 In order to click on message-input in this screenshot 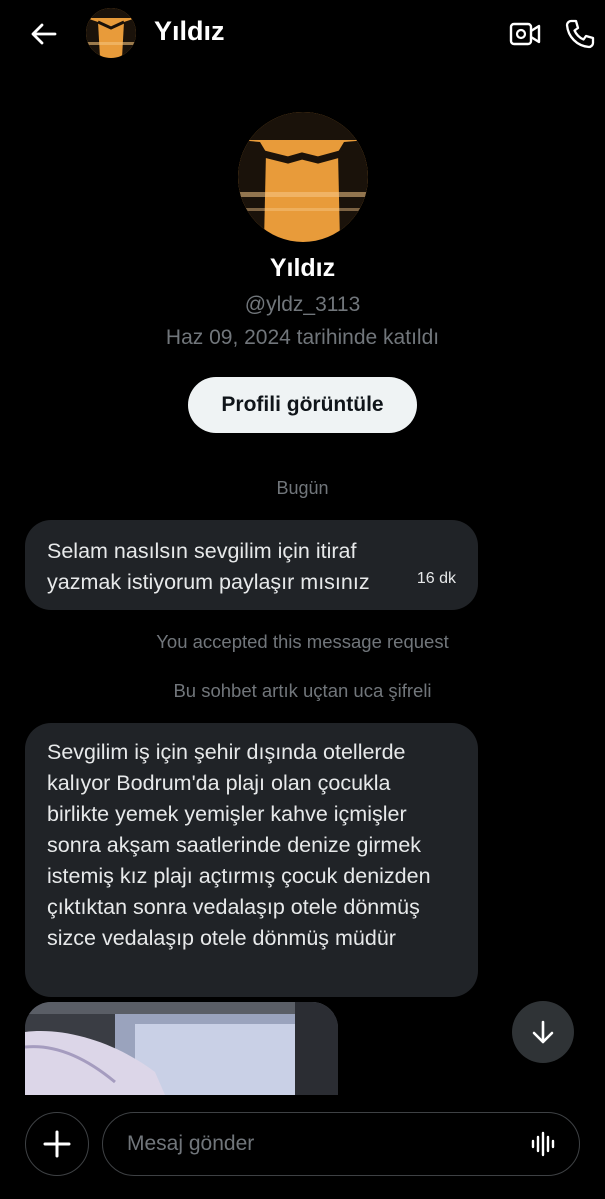, I will do `click(341, 1144)`.